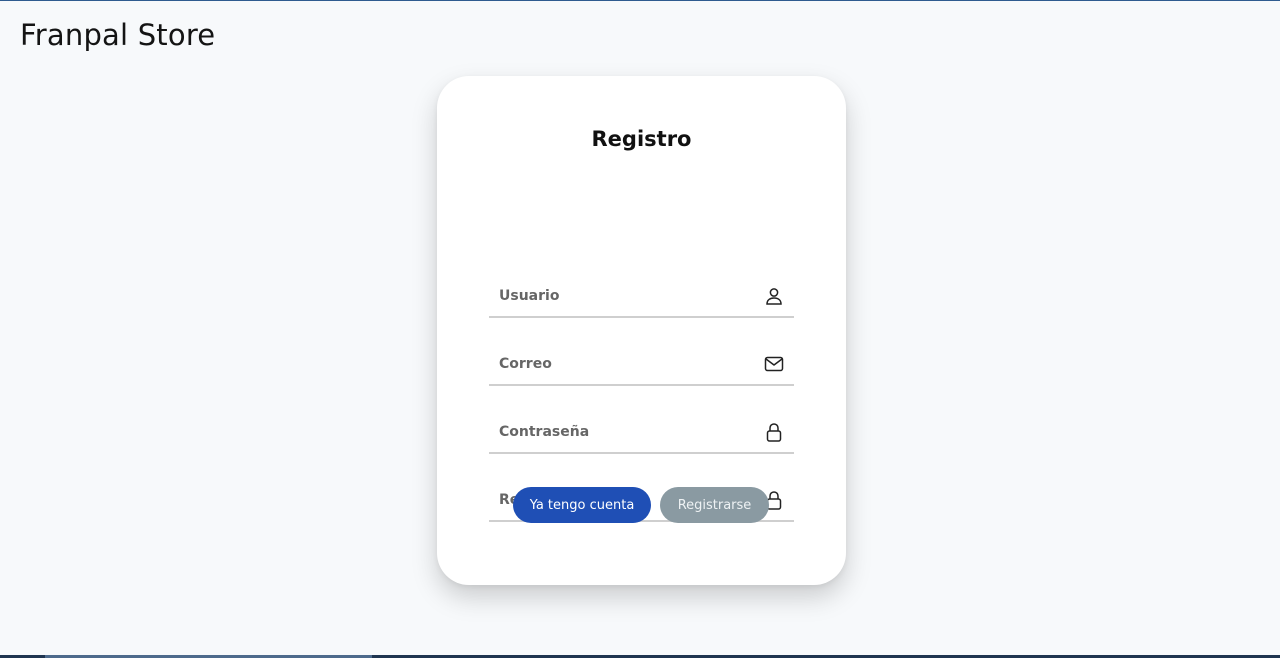  Describe the element at coordinates (118, 35) in the screenshot. I see `brand-title: Franpal Store` at that location.